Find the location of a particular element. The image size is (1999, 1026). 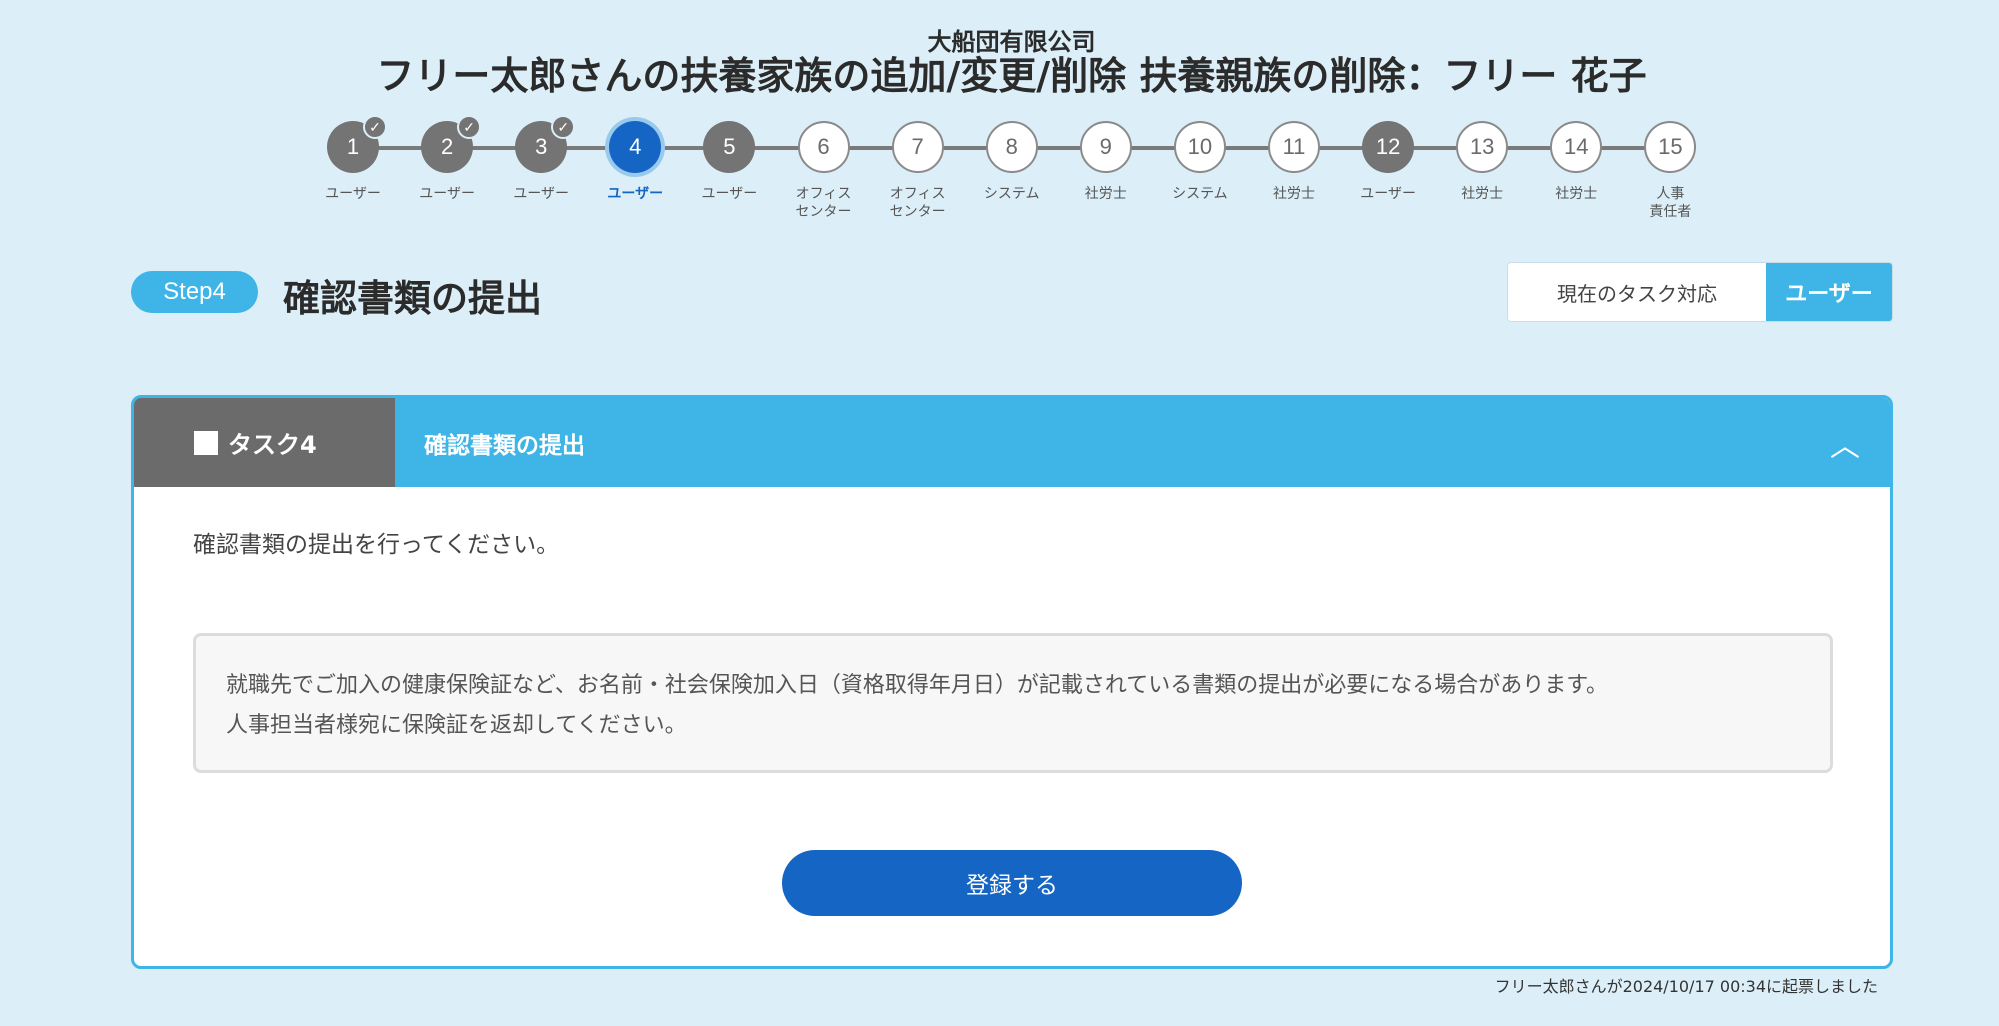

step-14: 14 社労士 is located at coordinates (1576, 162).